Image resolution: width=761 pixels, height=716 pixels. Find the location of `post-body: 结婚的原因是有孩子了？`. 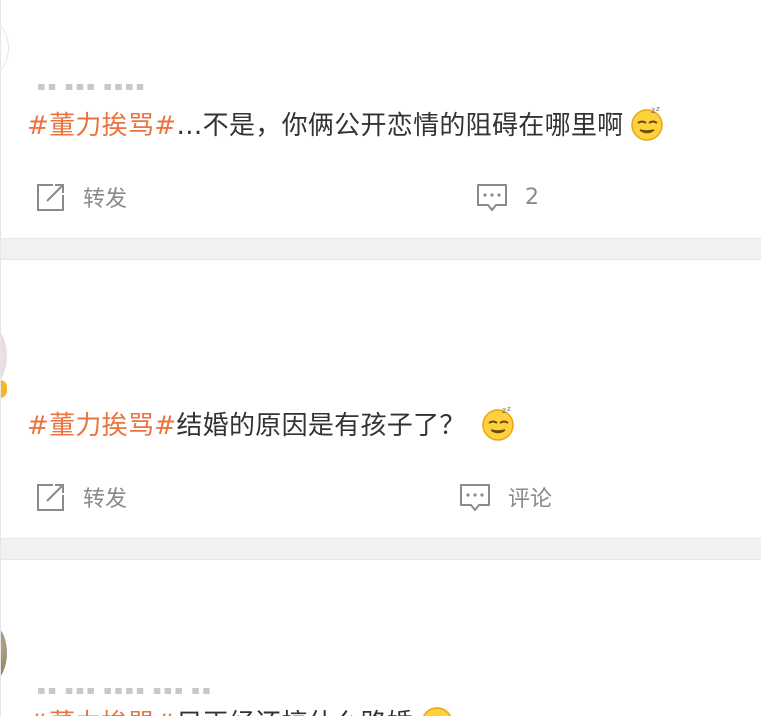

post-body: 结婚的原因是有孩子了？ is located at coordinates (321, 425).